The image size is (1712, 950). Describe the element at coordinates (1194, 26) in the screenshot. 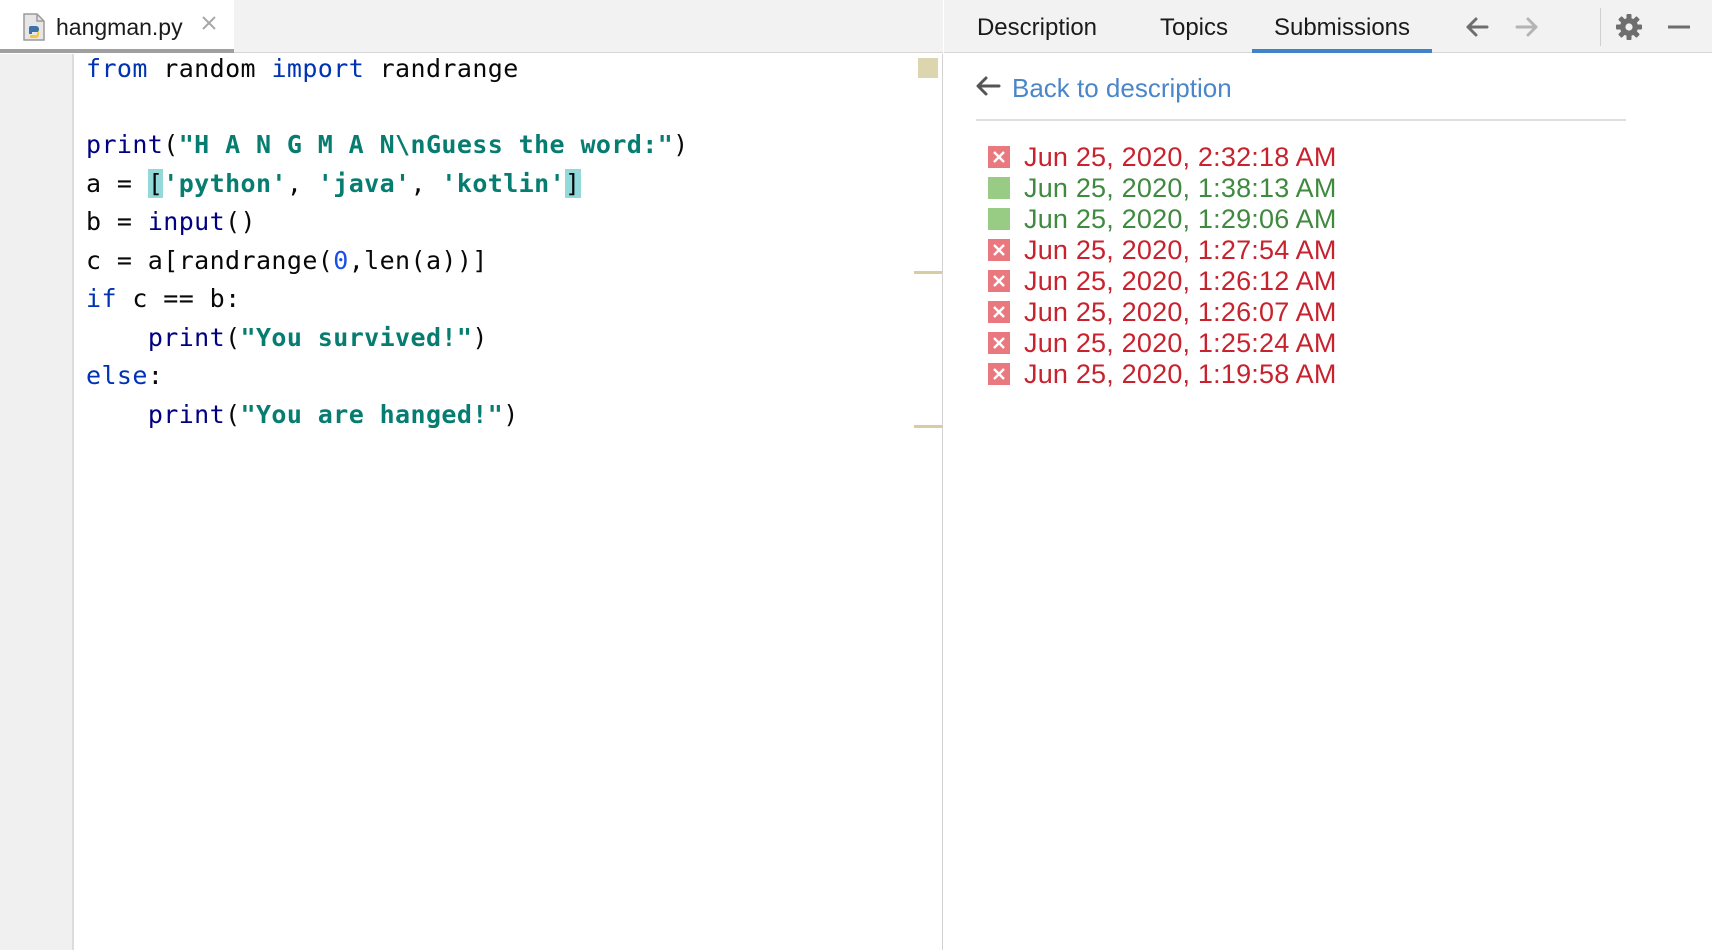

I see `tab-topics: Topics` at that location.